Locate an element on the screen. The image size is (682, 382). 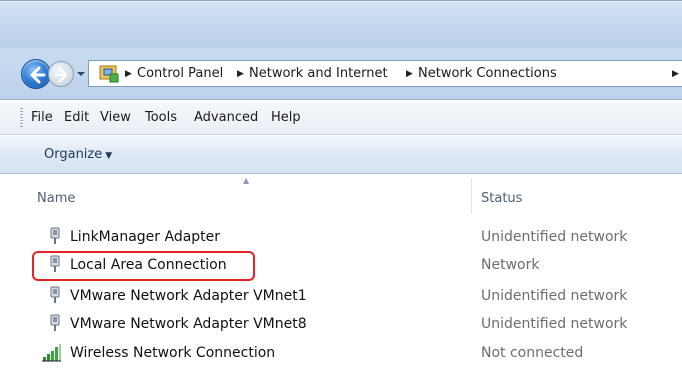
connection-status: Not connected is located at coordinates (532, 353).